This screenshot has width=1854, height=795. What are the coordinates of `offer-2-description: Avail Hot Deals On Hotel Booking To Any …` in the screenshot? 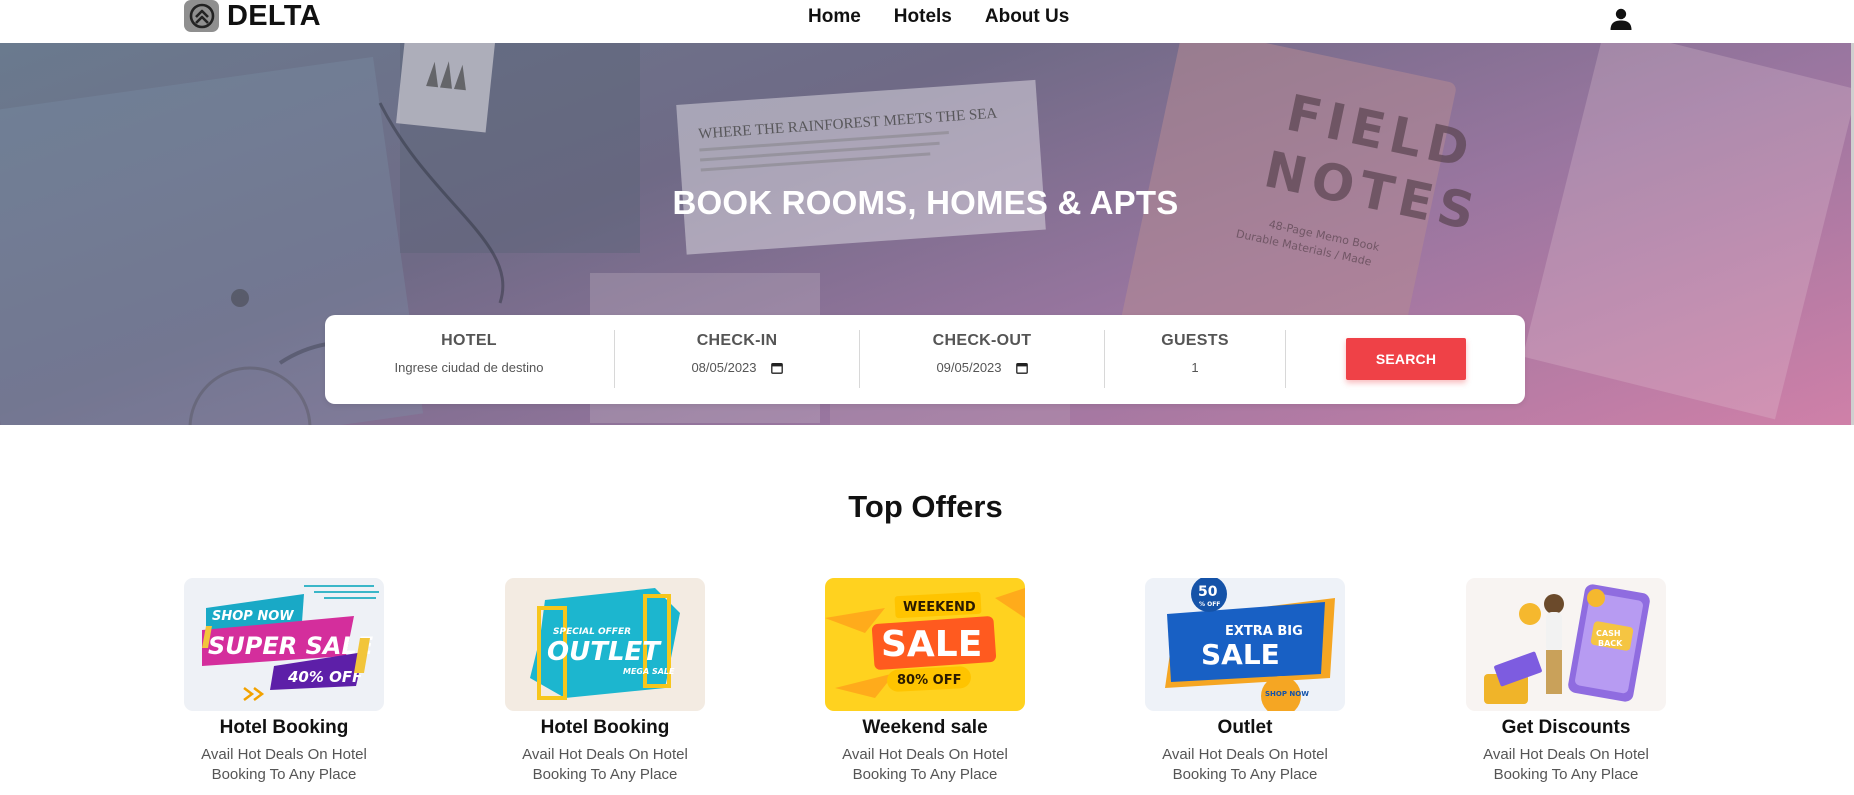 It's located at (605, 764).